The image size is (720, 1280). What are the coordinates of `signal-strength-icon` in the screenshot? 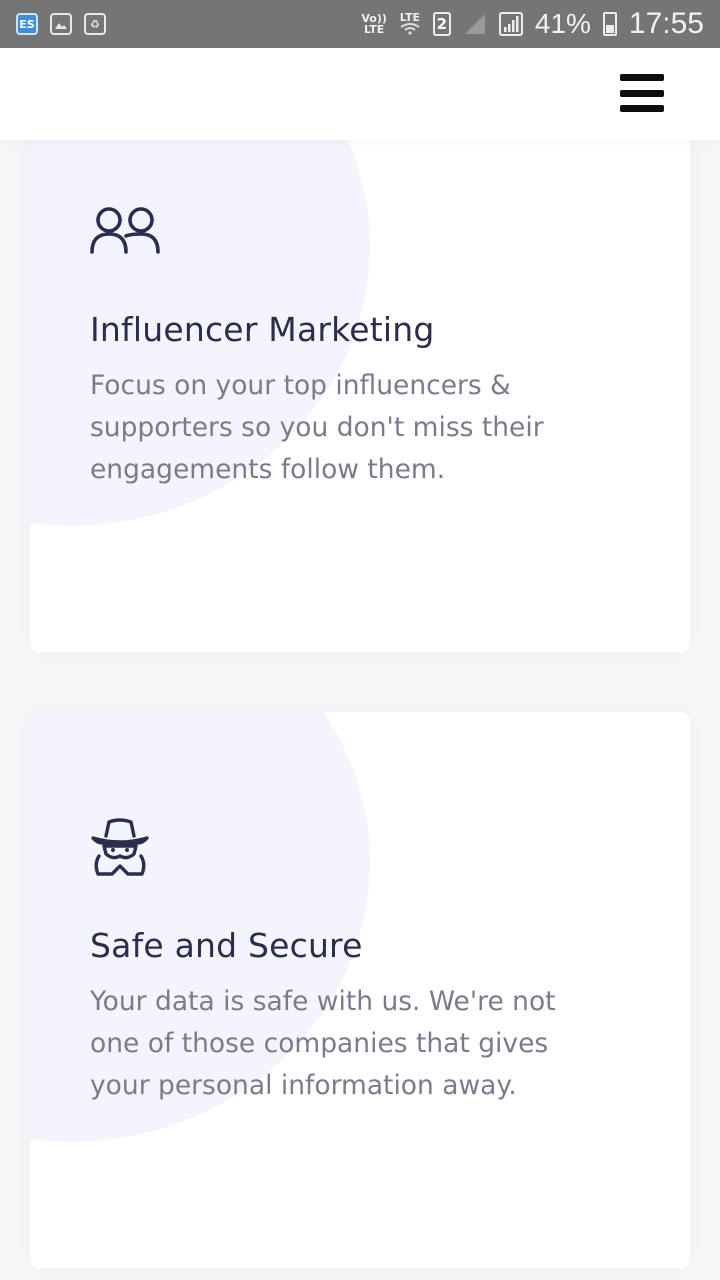 It's located at (510, 24).